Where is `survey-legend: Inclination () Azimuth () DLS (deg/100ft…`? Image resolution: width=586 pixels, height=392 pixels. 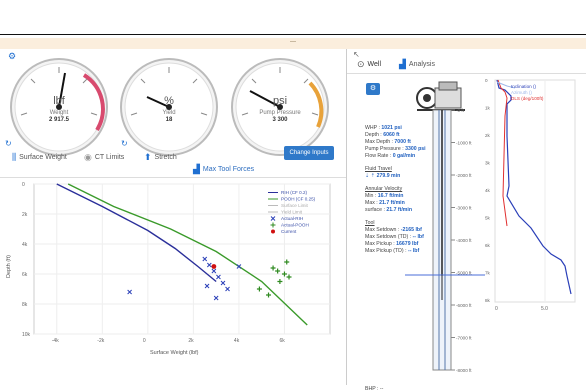 survey-legend: Inclination () Azimuth () DLS (deg/100ft… is located at coordinates (527, 93).